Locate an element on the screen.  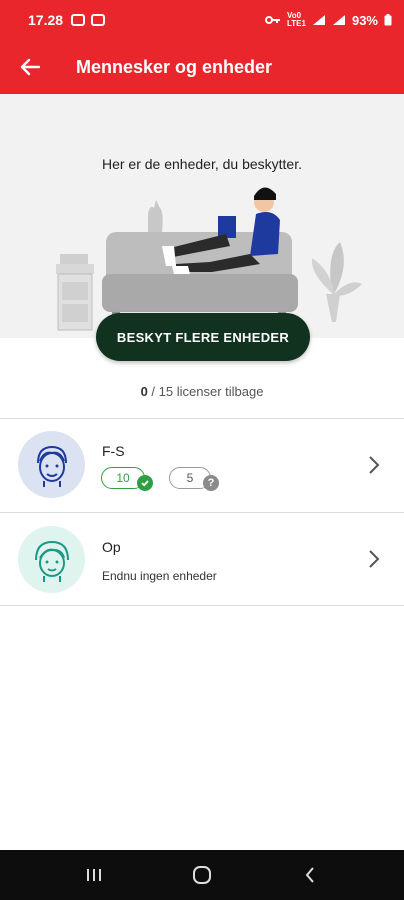
recent-apps-button is located at coordinates (94, 875).